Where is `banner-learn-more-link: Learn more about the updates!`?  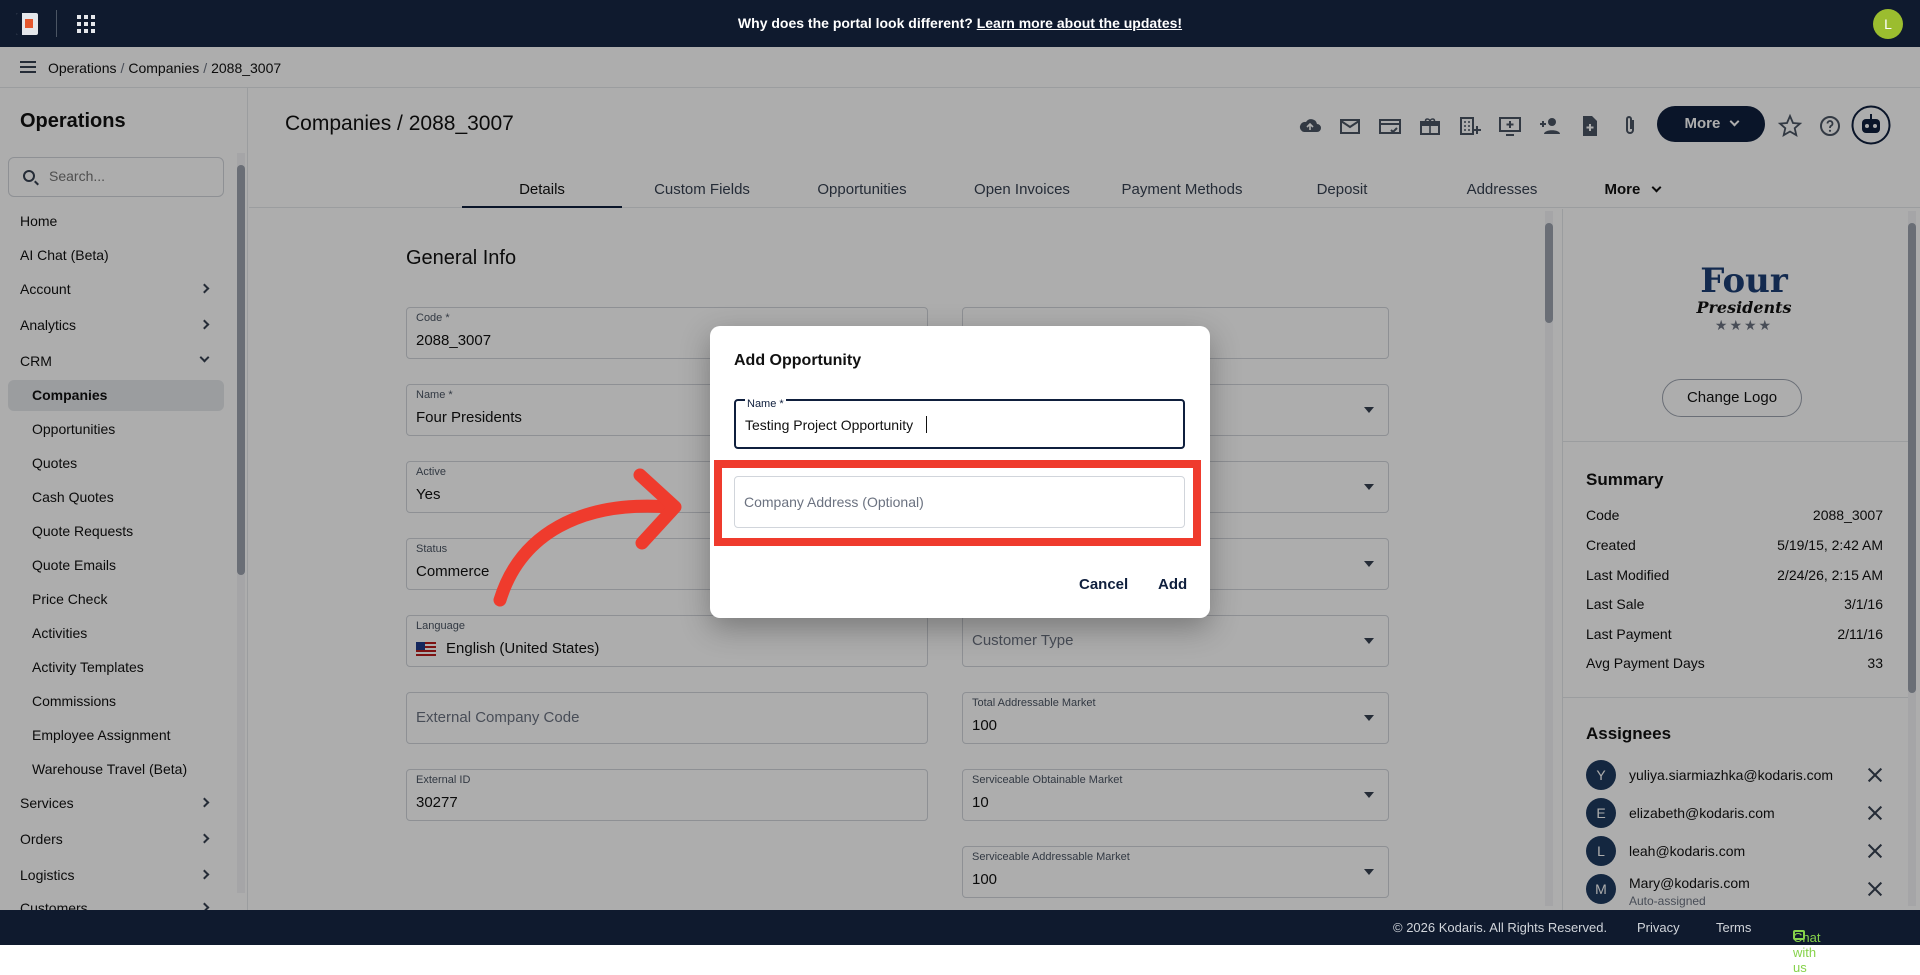
banner-learn-more-link: Learn more about the updates! is located at coordinates (1079, 23).